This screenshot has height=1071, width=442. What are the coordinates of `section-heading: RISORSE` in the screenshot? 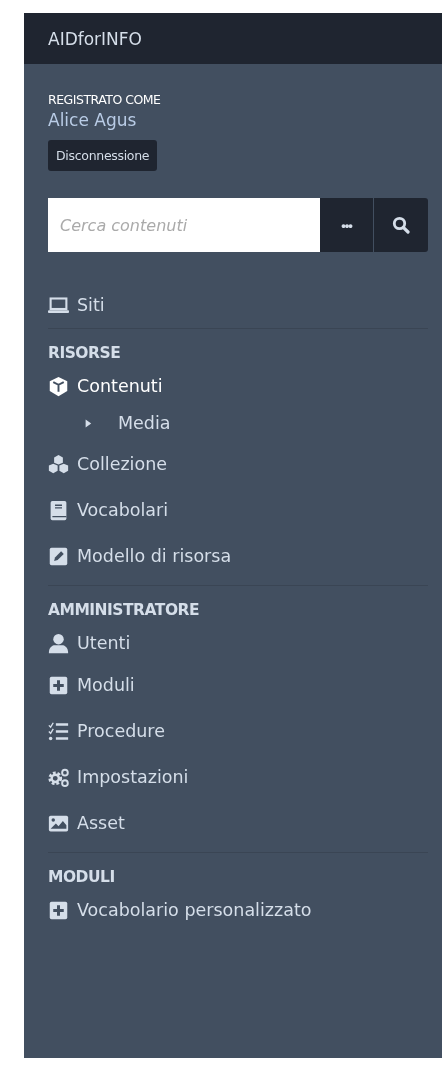 It's located at (85, 353).